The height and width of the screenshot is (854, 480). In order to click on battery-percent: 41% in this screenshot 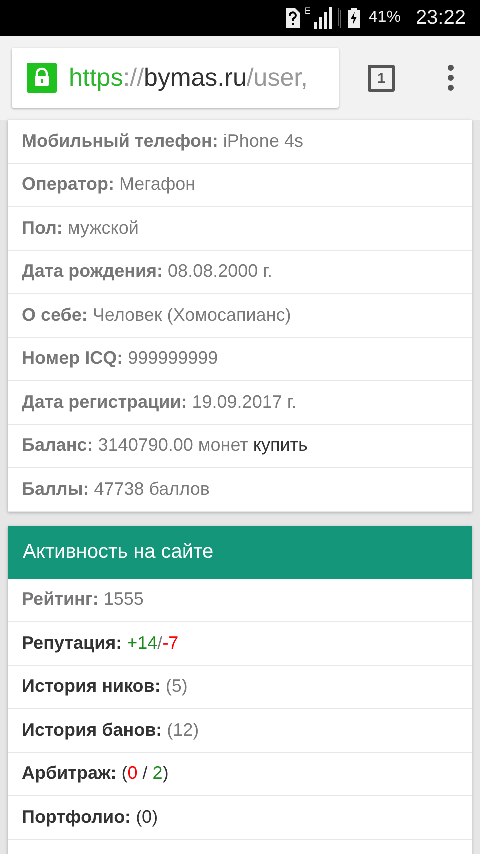, I will do `click(384, 18)`.